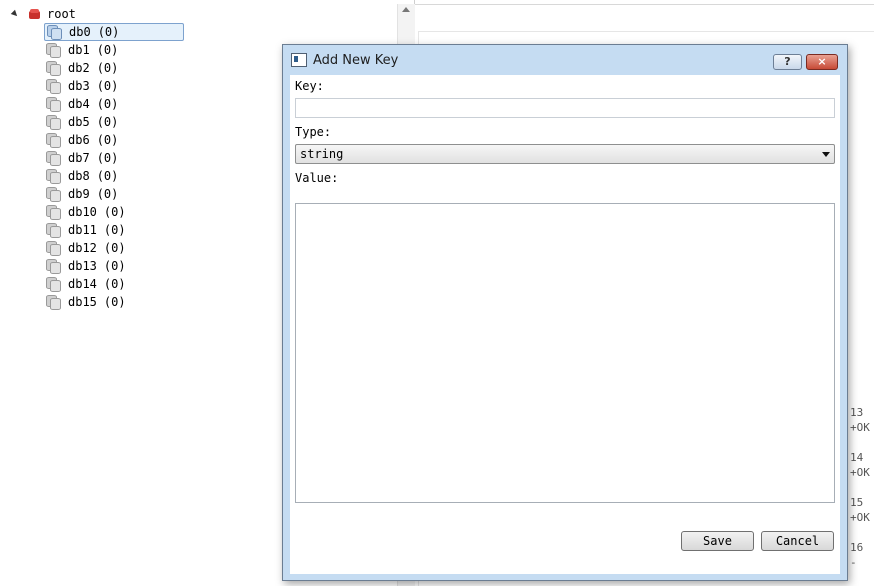 This screenshot has height=586, width=874. Describe the element at coordinates (787, 62) in the screenshot. I see `help-button: ?` at that location.